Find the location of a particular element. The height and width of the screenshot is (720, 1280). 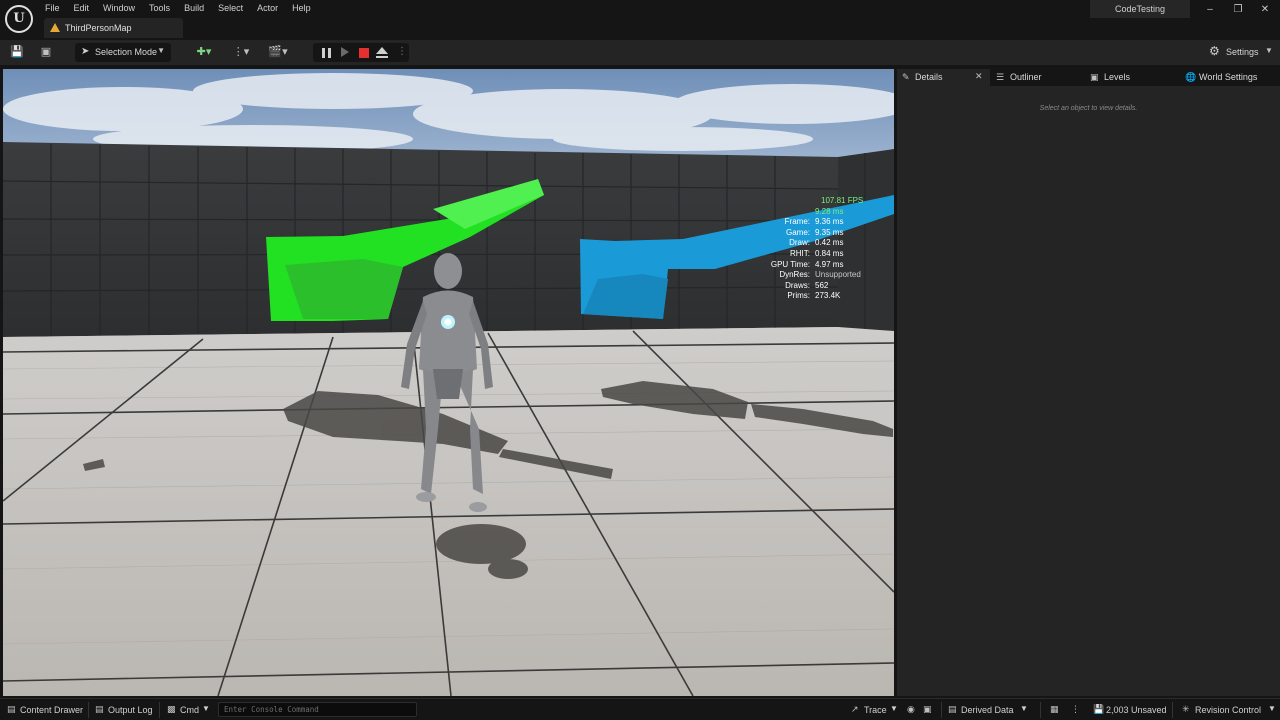

eject-icon is located at coordinates (382, 53).